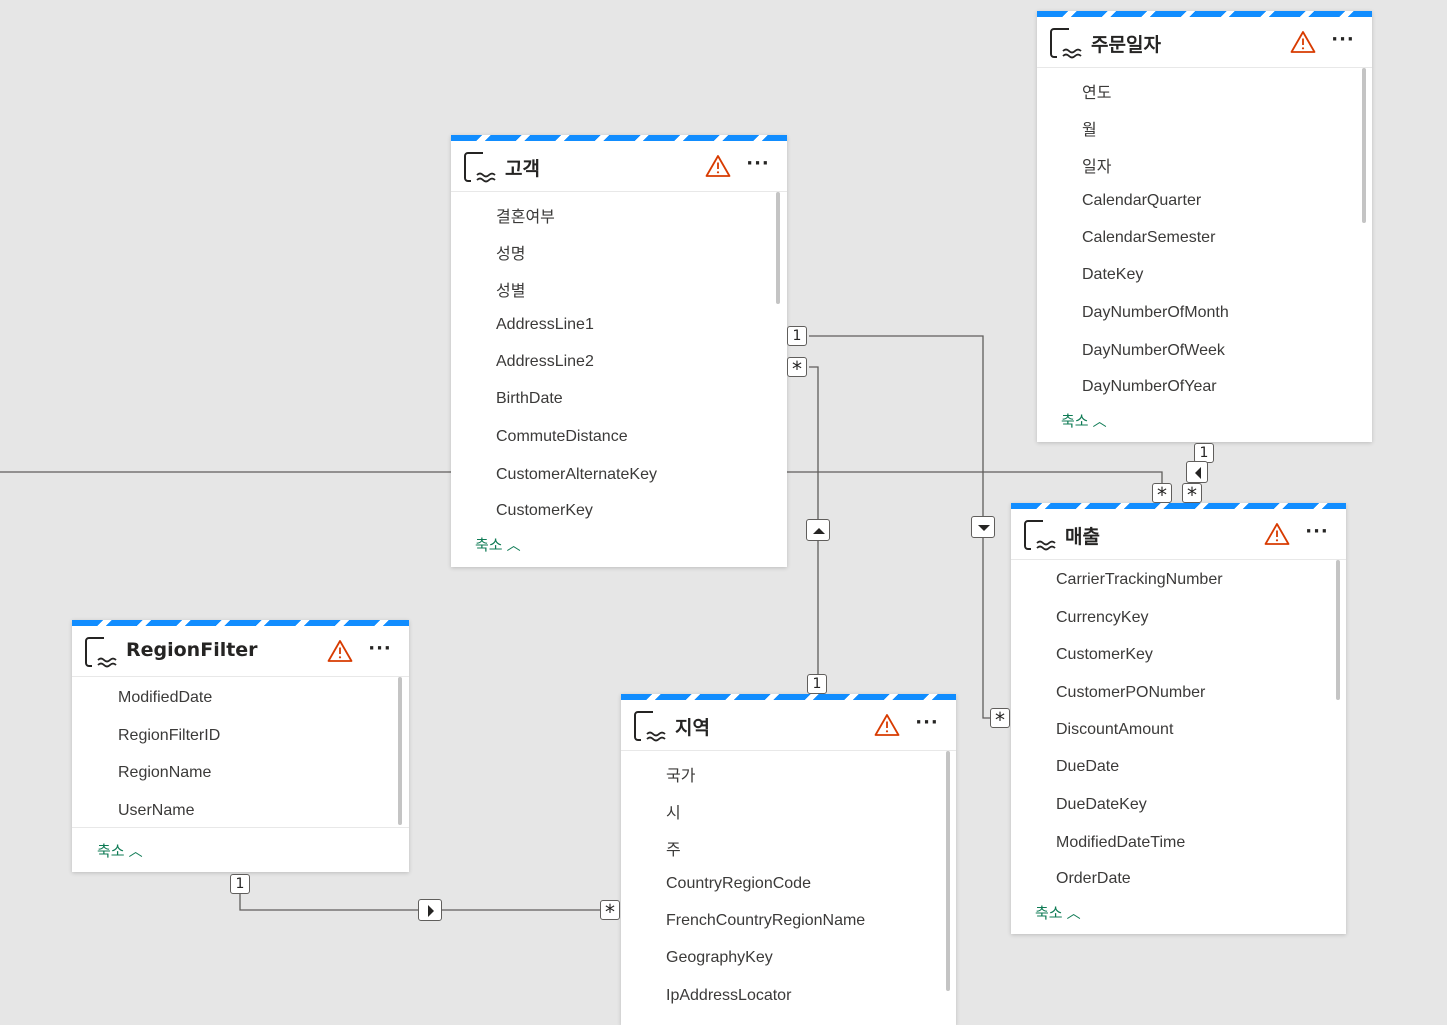 The width and height of the screenshot is (1447, 1025). I want to click on field-item: ModifiedDate, so click(165, 698).